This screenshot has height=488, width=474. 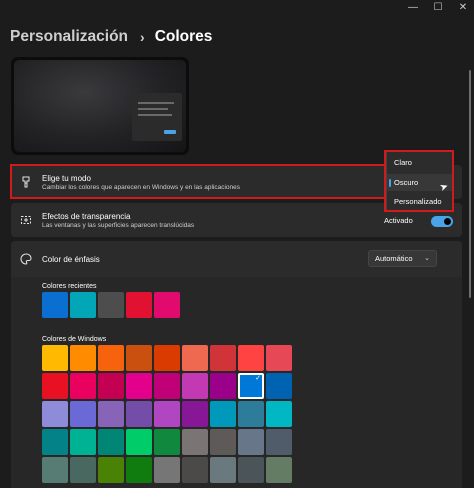 I want to click on scrollbar, so click(x=470, y=184).